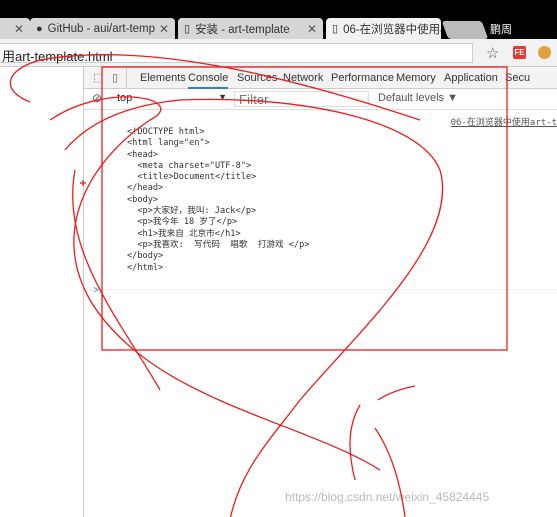 This screenshot has width=557, height=517. I want to click on star-icon: ☆, so click(492, 53).